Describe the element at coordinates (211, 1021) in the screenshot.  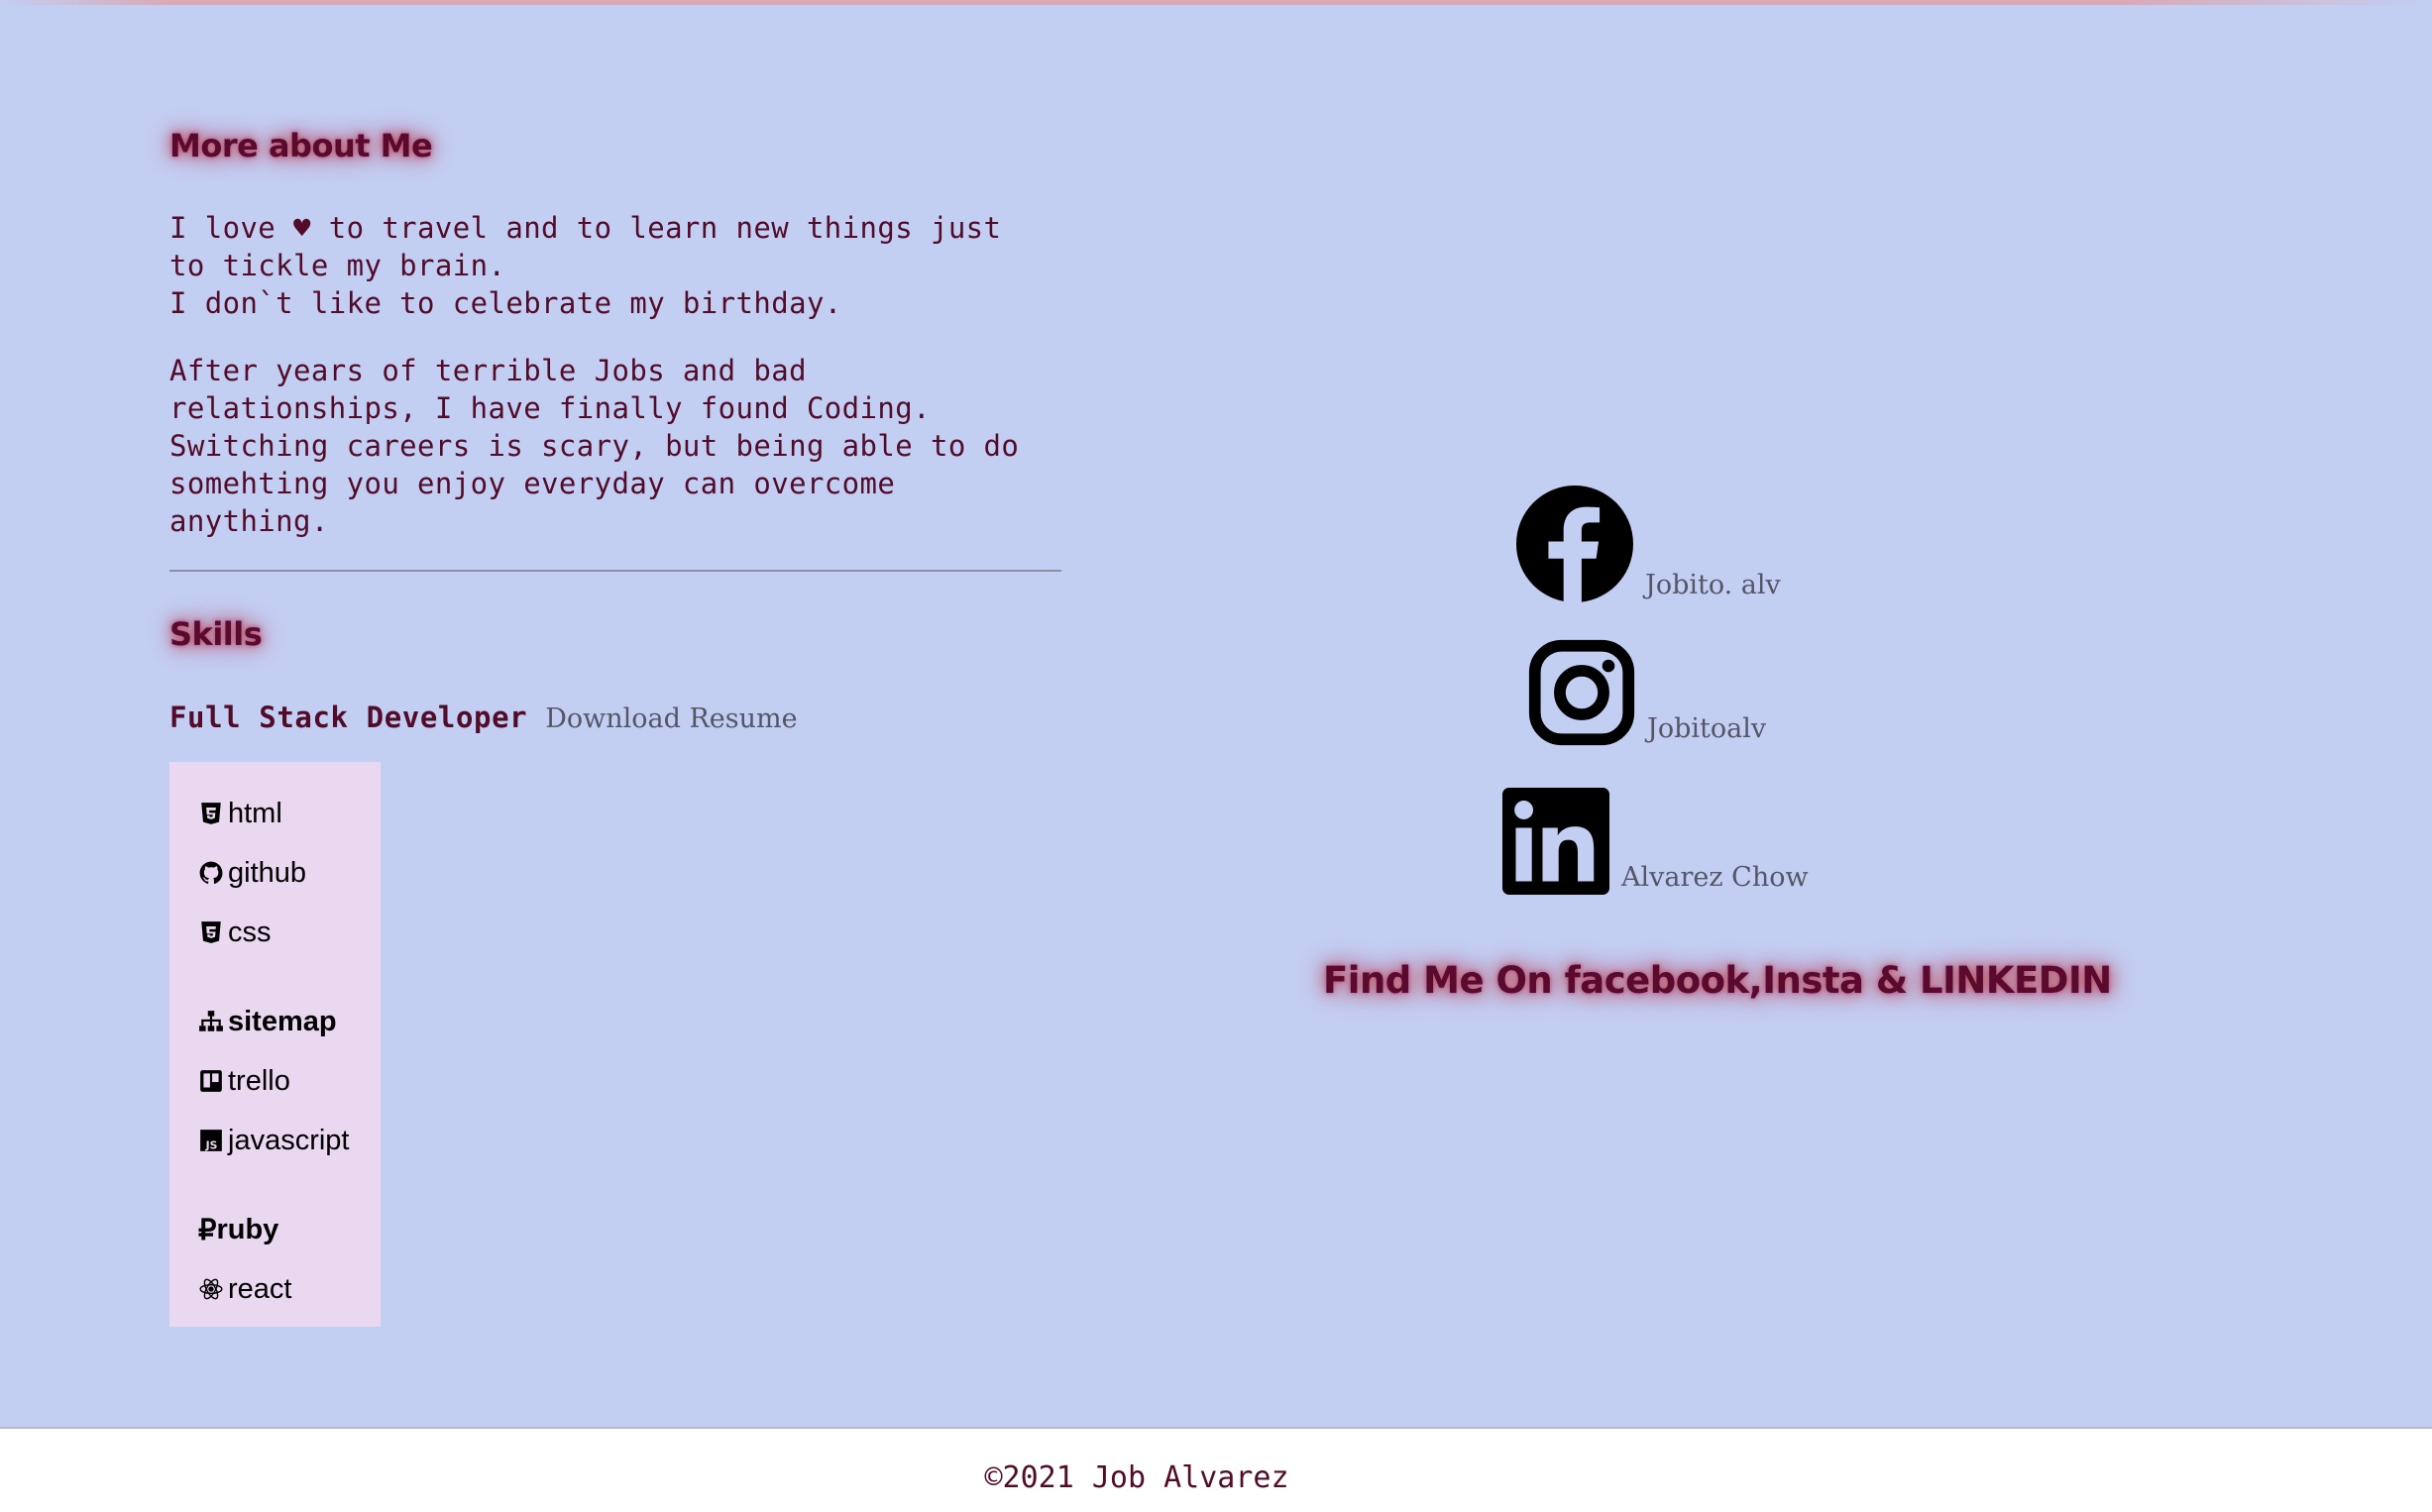
I see `sitemap-icon` at that location.